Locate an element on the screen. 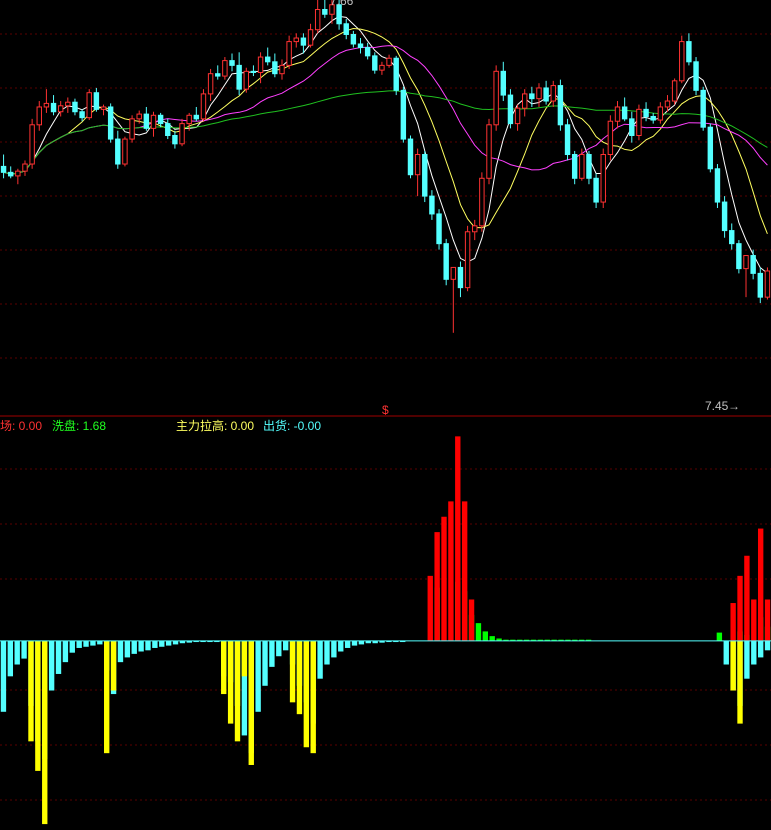  legend-wash: 洗盘: 1.68 is located at coordinates (79, 425).